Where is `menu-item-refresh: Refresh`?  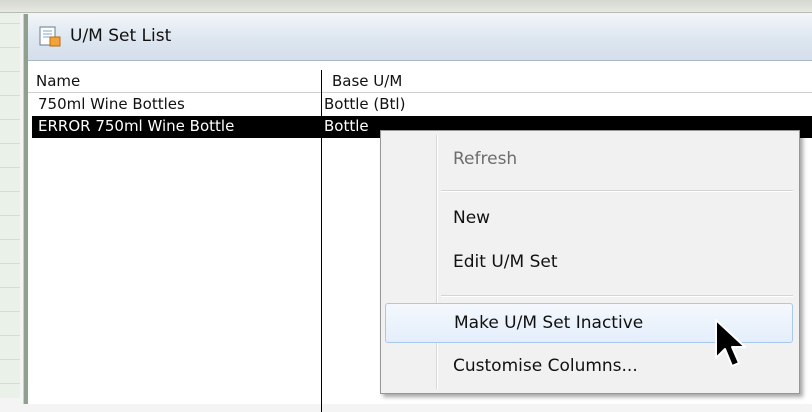 menu-item-refresh: Refresh is located at coordinates (589, 159).